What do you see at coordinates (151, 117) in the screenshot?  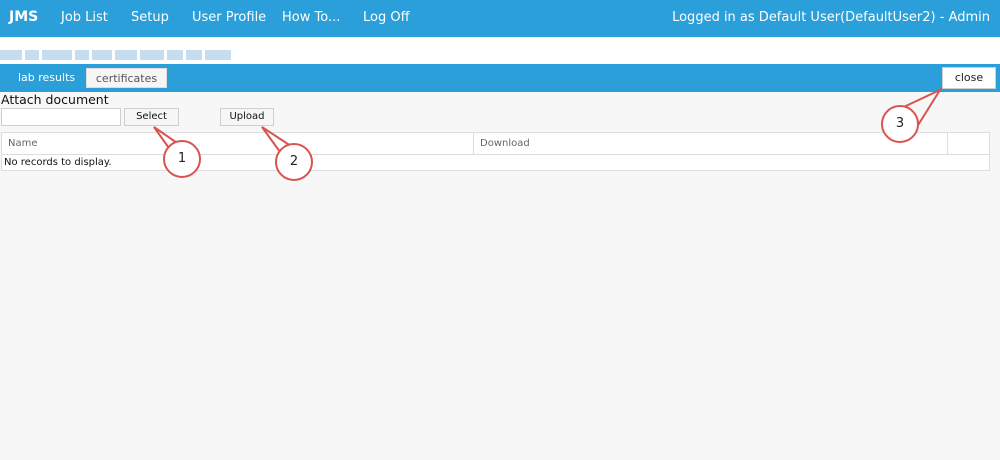 I see `select-button: Select` at bounding box center [151, 117].